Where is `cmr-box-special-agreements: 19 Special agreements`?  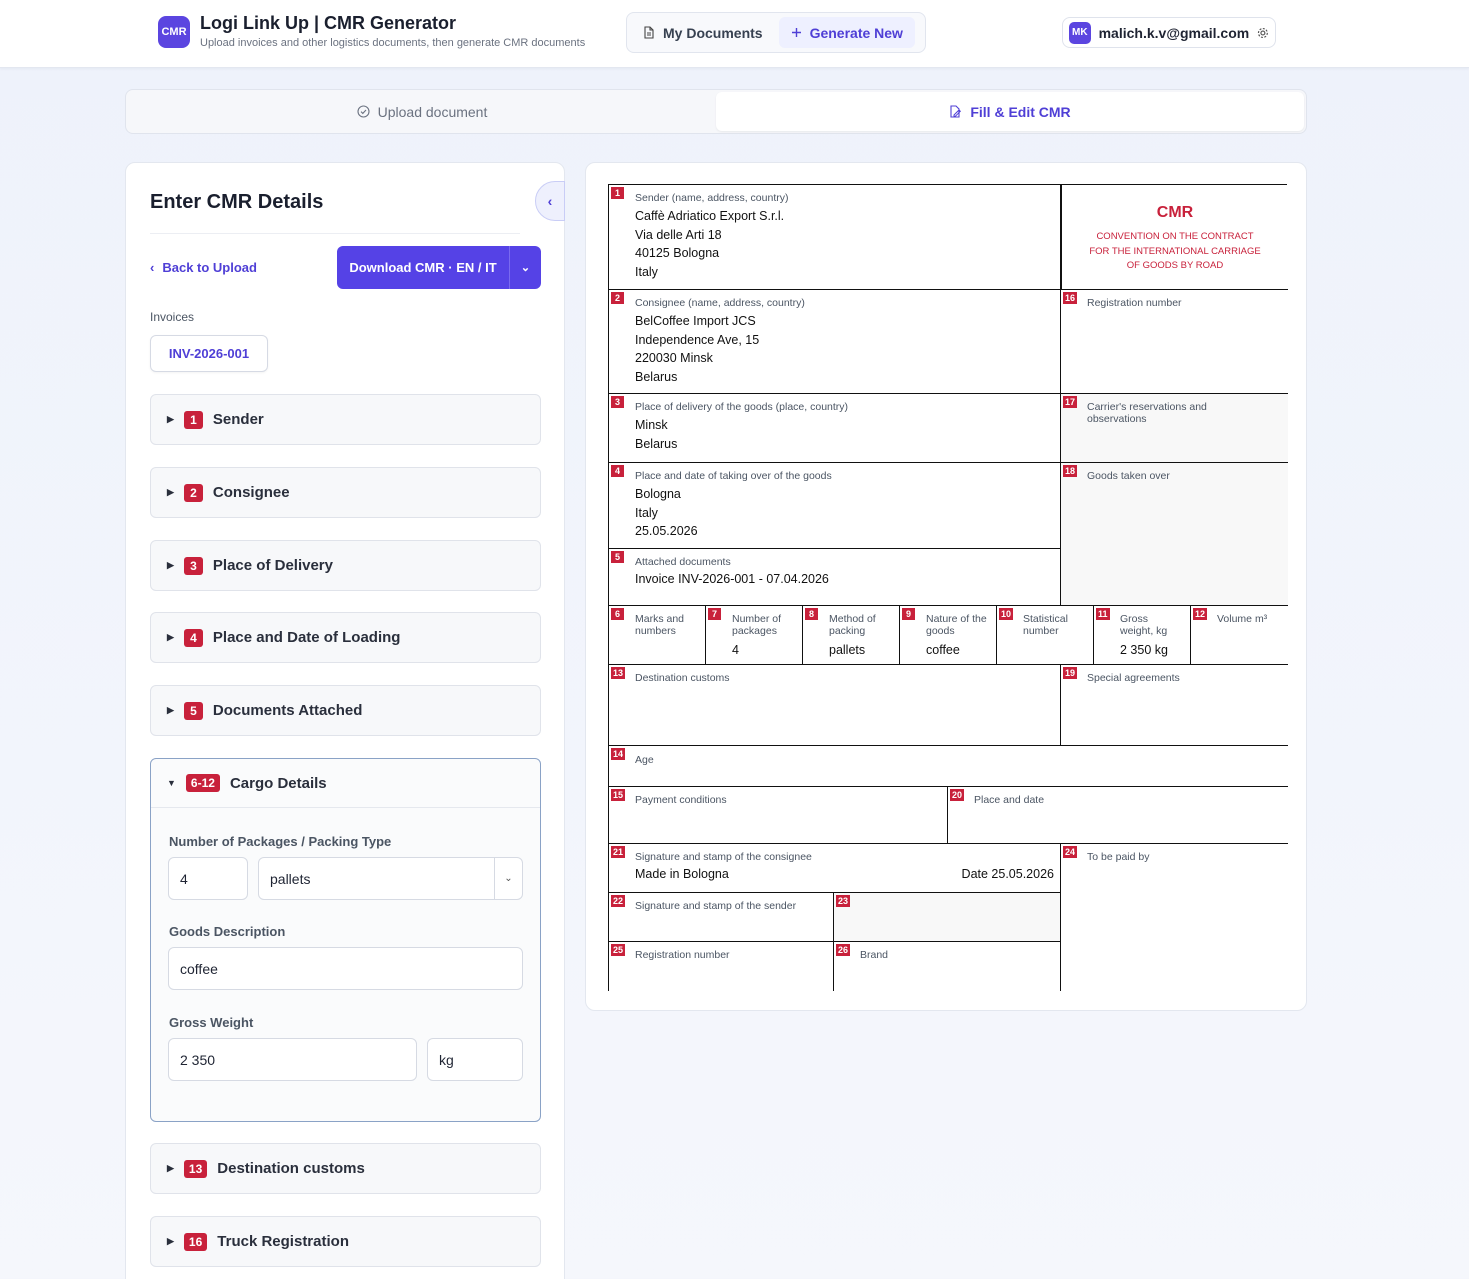 cmr-box-special-agreements: 19 Special agreements is located at coordinates (1174, 705).